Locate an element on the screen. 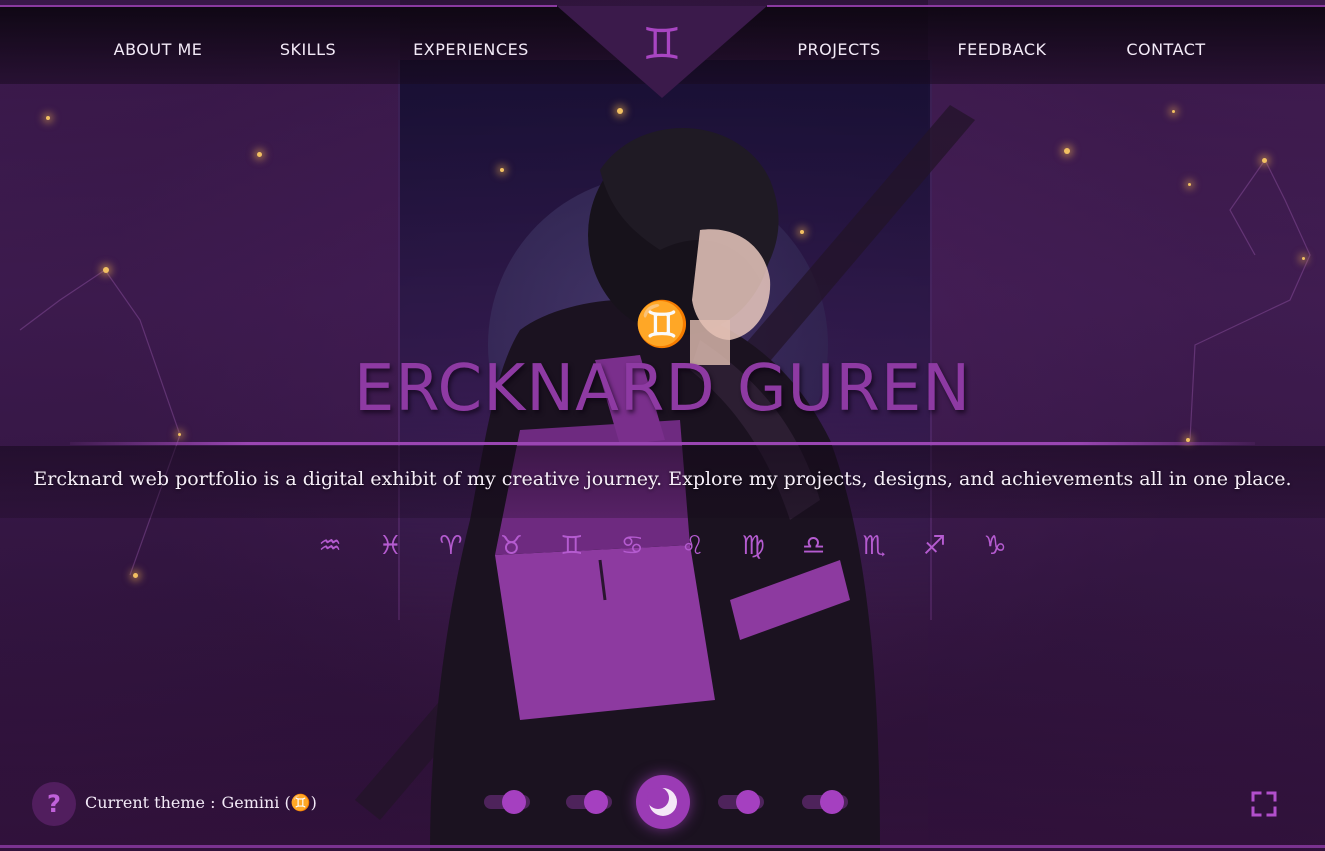  nav-emblem-home: ♊ is located at coordinates (662, 50).